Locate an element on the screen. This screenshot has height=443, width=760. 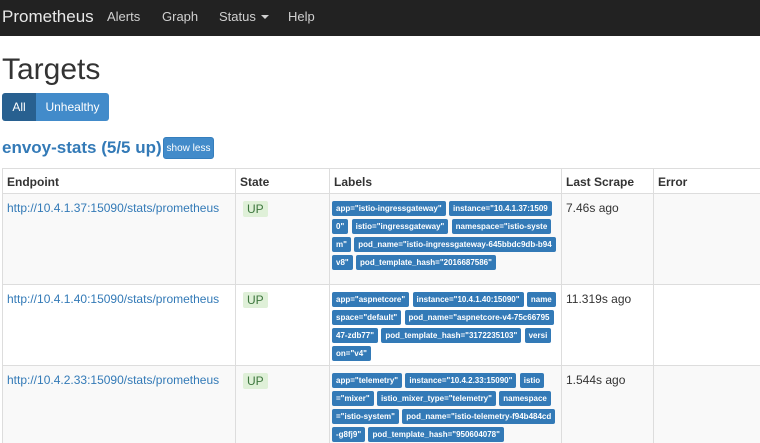
header-state: State is located at coordinates (282, 181).